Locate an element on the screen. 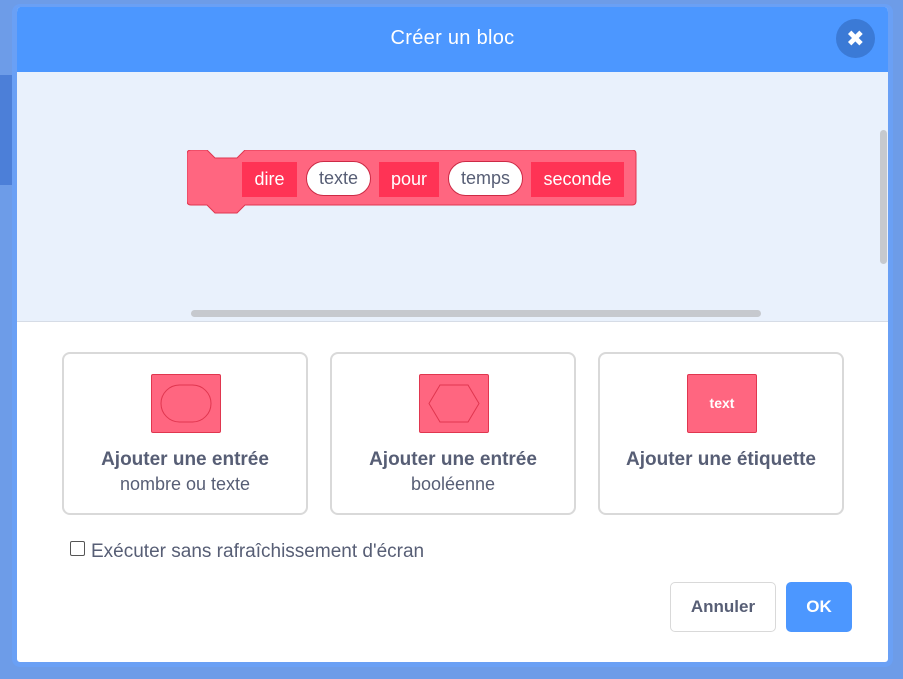 This screenshot has width=903, height=679. option-subtitle: booléenne is located at coordinates (453, 484).